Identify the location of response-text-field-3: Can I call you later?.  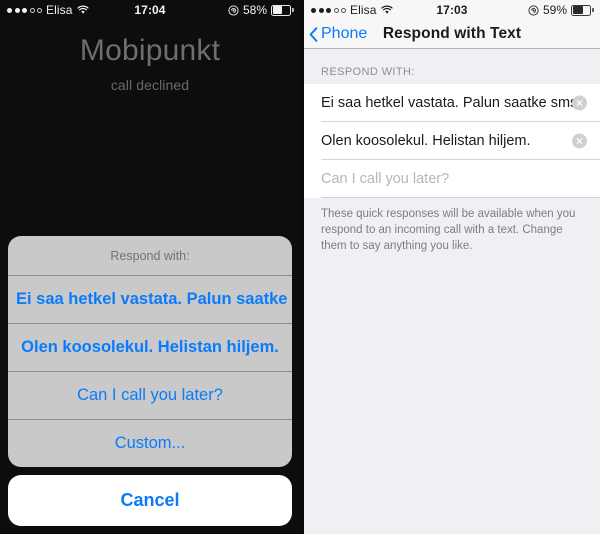
(385, 179).